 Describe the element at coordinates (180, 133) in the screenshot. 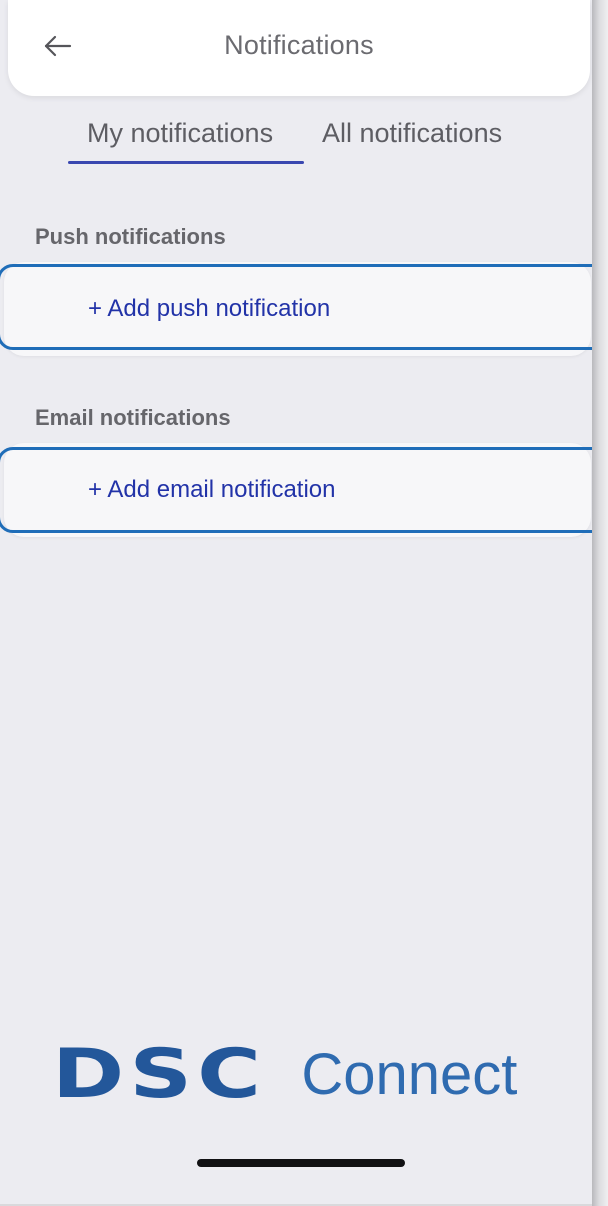

I see `tab-my-notifications: My notifications` at that location.